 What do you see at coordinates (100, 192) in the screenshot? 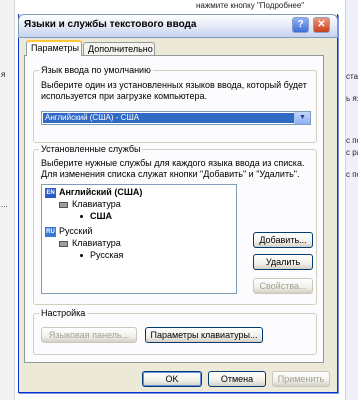
I see `tree-language-en: Английский (США)` at bounding box center [100, 192].